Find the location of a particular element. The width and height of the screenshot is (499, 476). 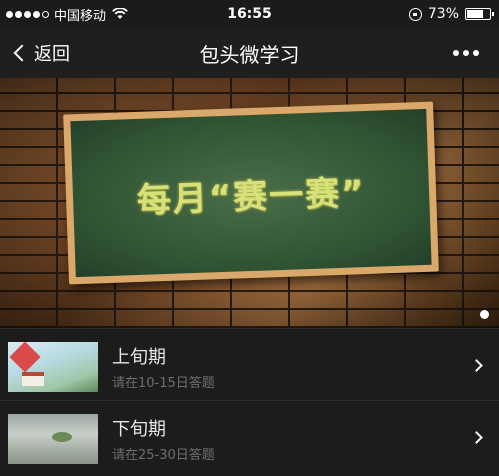

more-options-button is located at coordinates (466, 53).